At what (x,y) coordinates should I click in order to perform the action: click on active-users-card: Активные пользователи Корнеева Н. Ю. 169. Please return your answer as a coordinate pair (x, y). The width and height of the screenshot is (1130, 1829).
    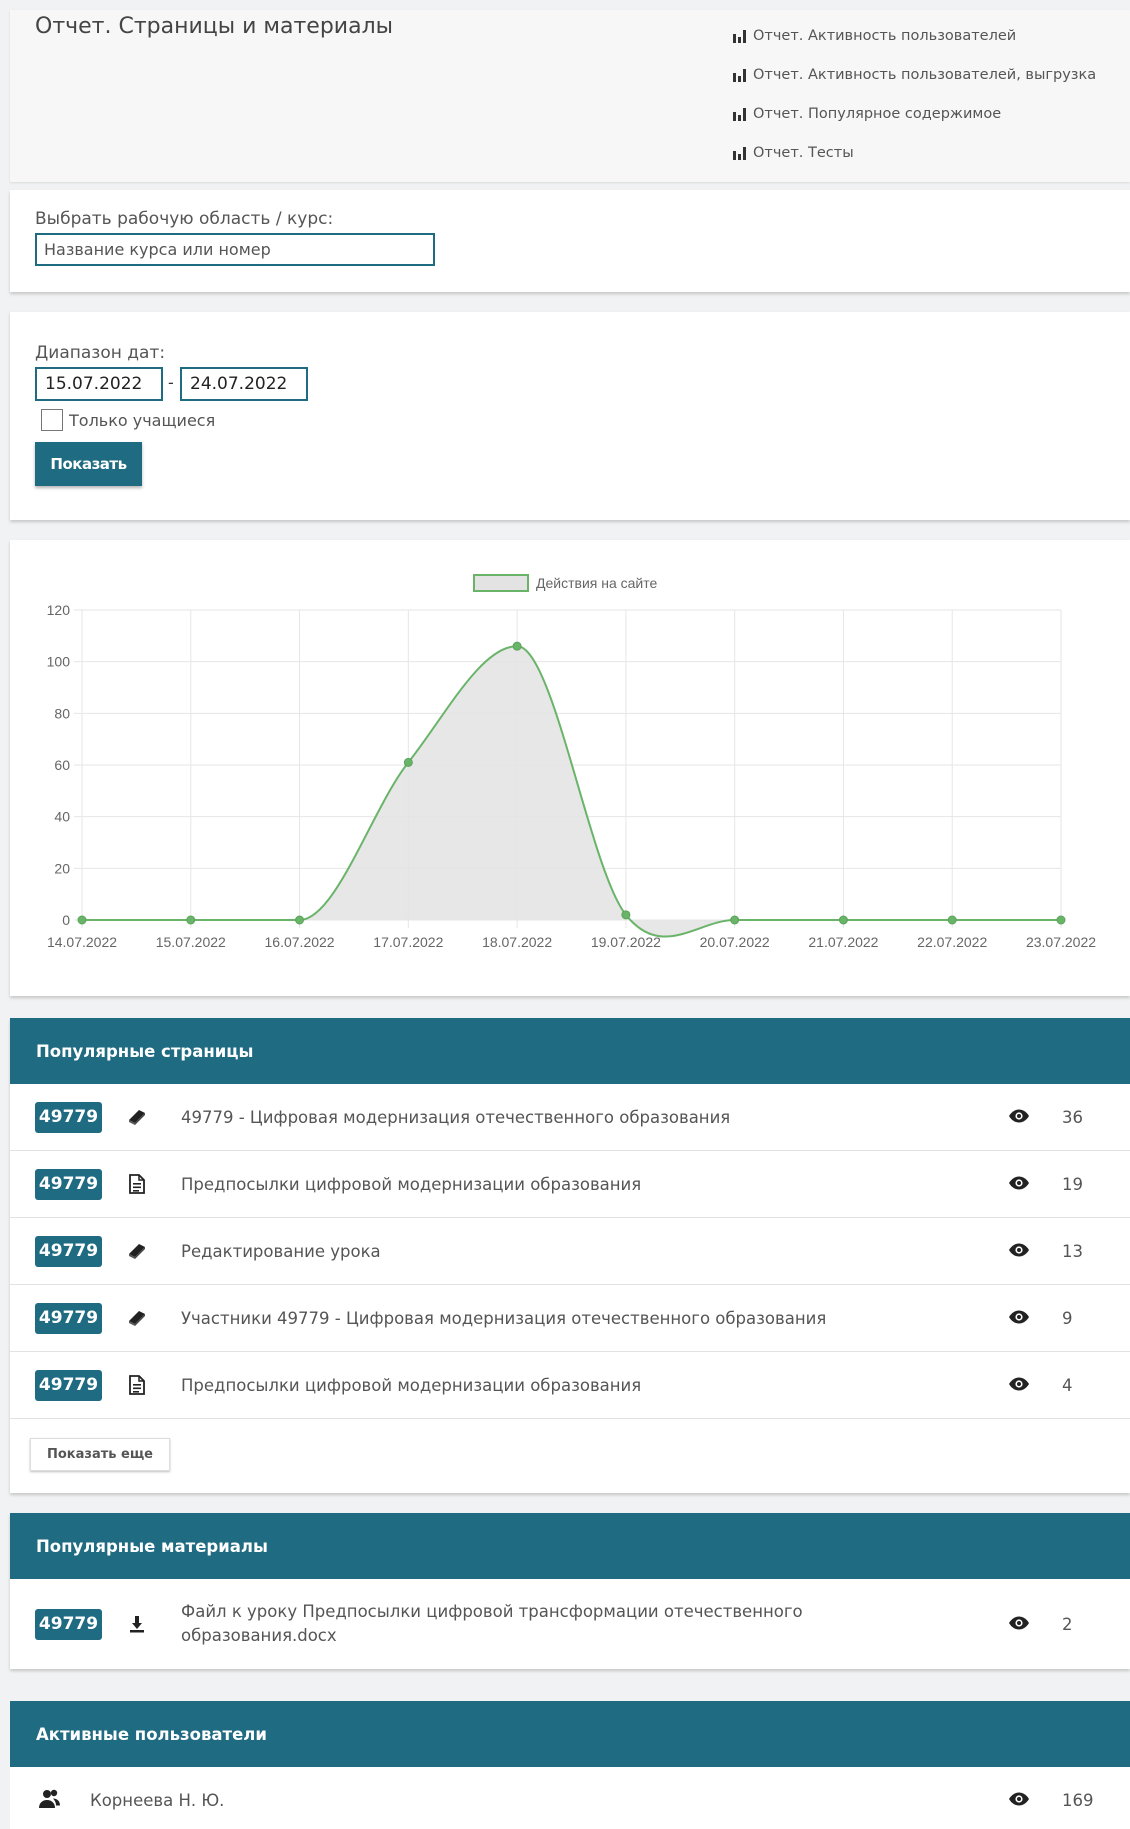
    Looking at the image, I should click on (570, 1765).